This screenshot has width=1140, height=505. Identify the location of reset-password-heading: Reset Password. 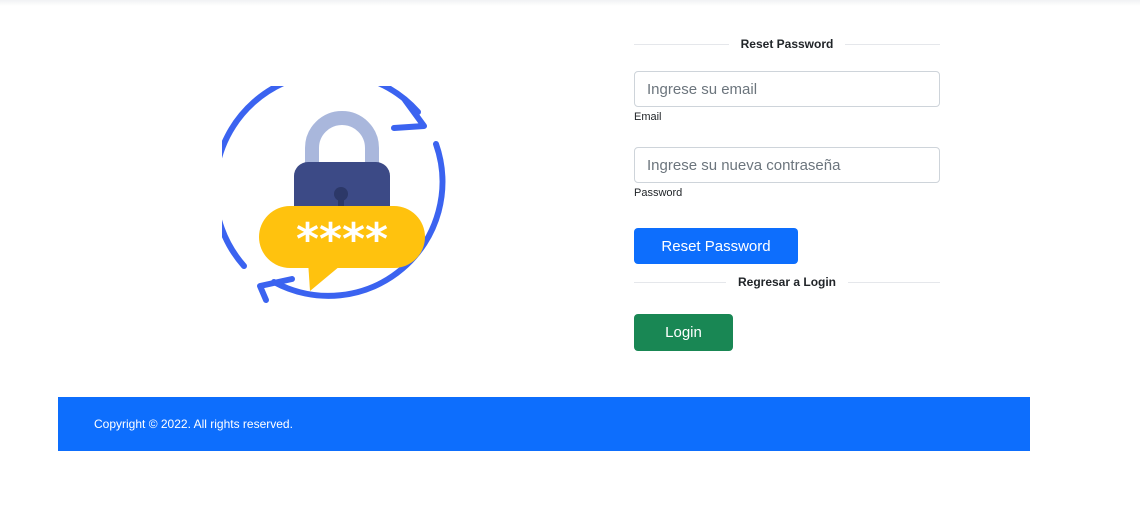
(787, 44).